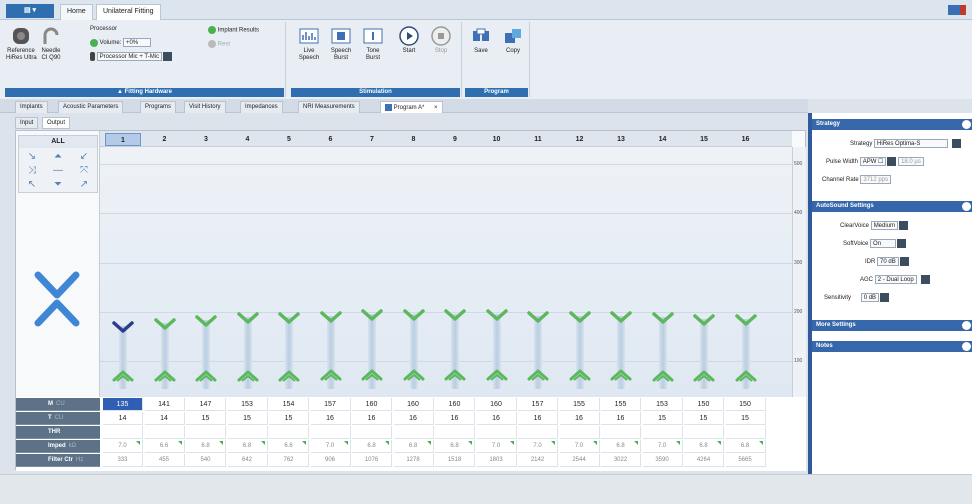 This screenshot has width=972, height=504. I want to click on strategy-select: HiRes Optima-S, so click(911, 143).